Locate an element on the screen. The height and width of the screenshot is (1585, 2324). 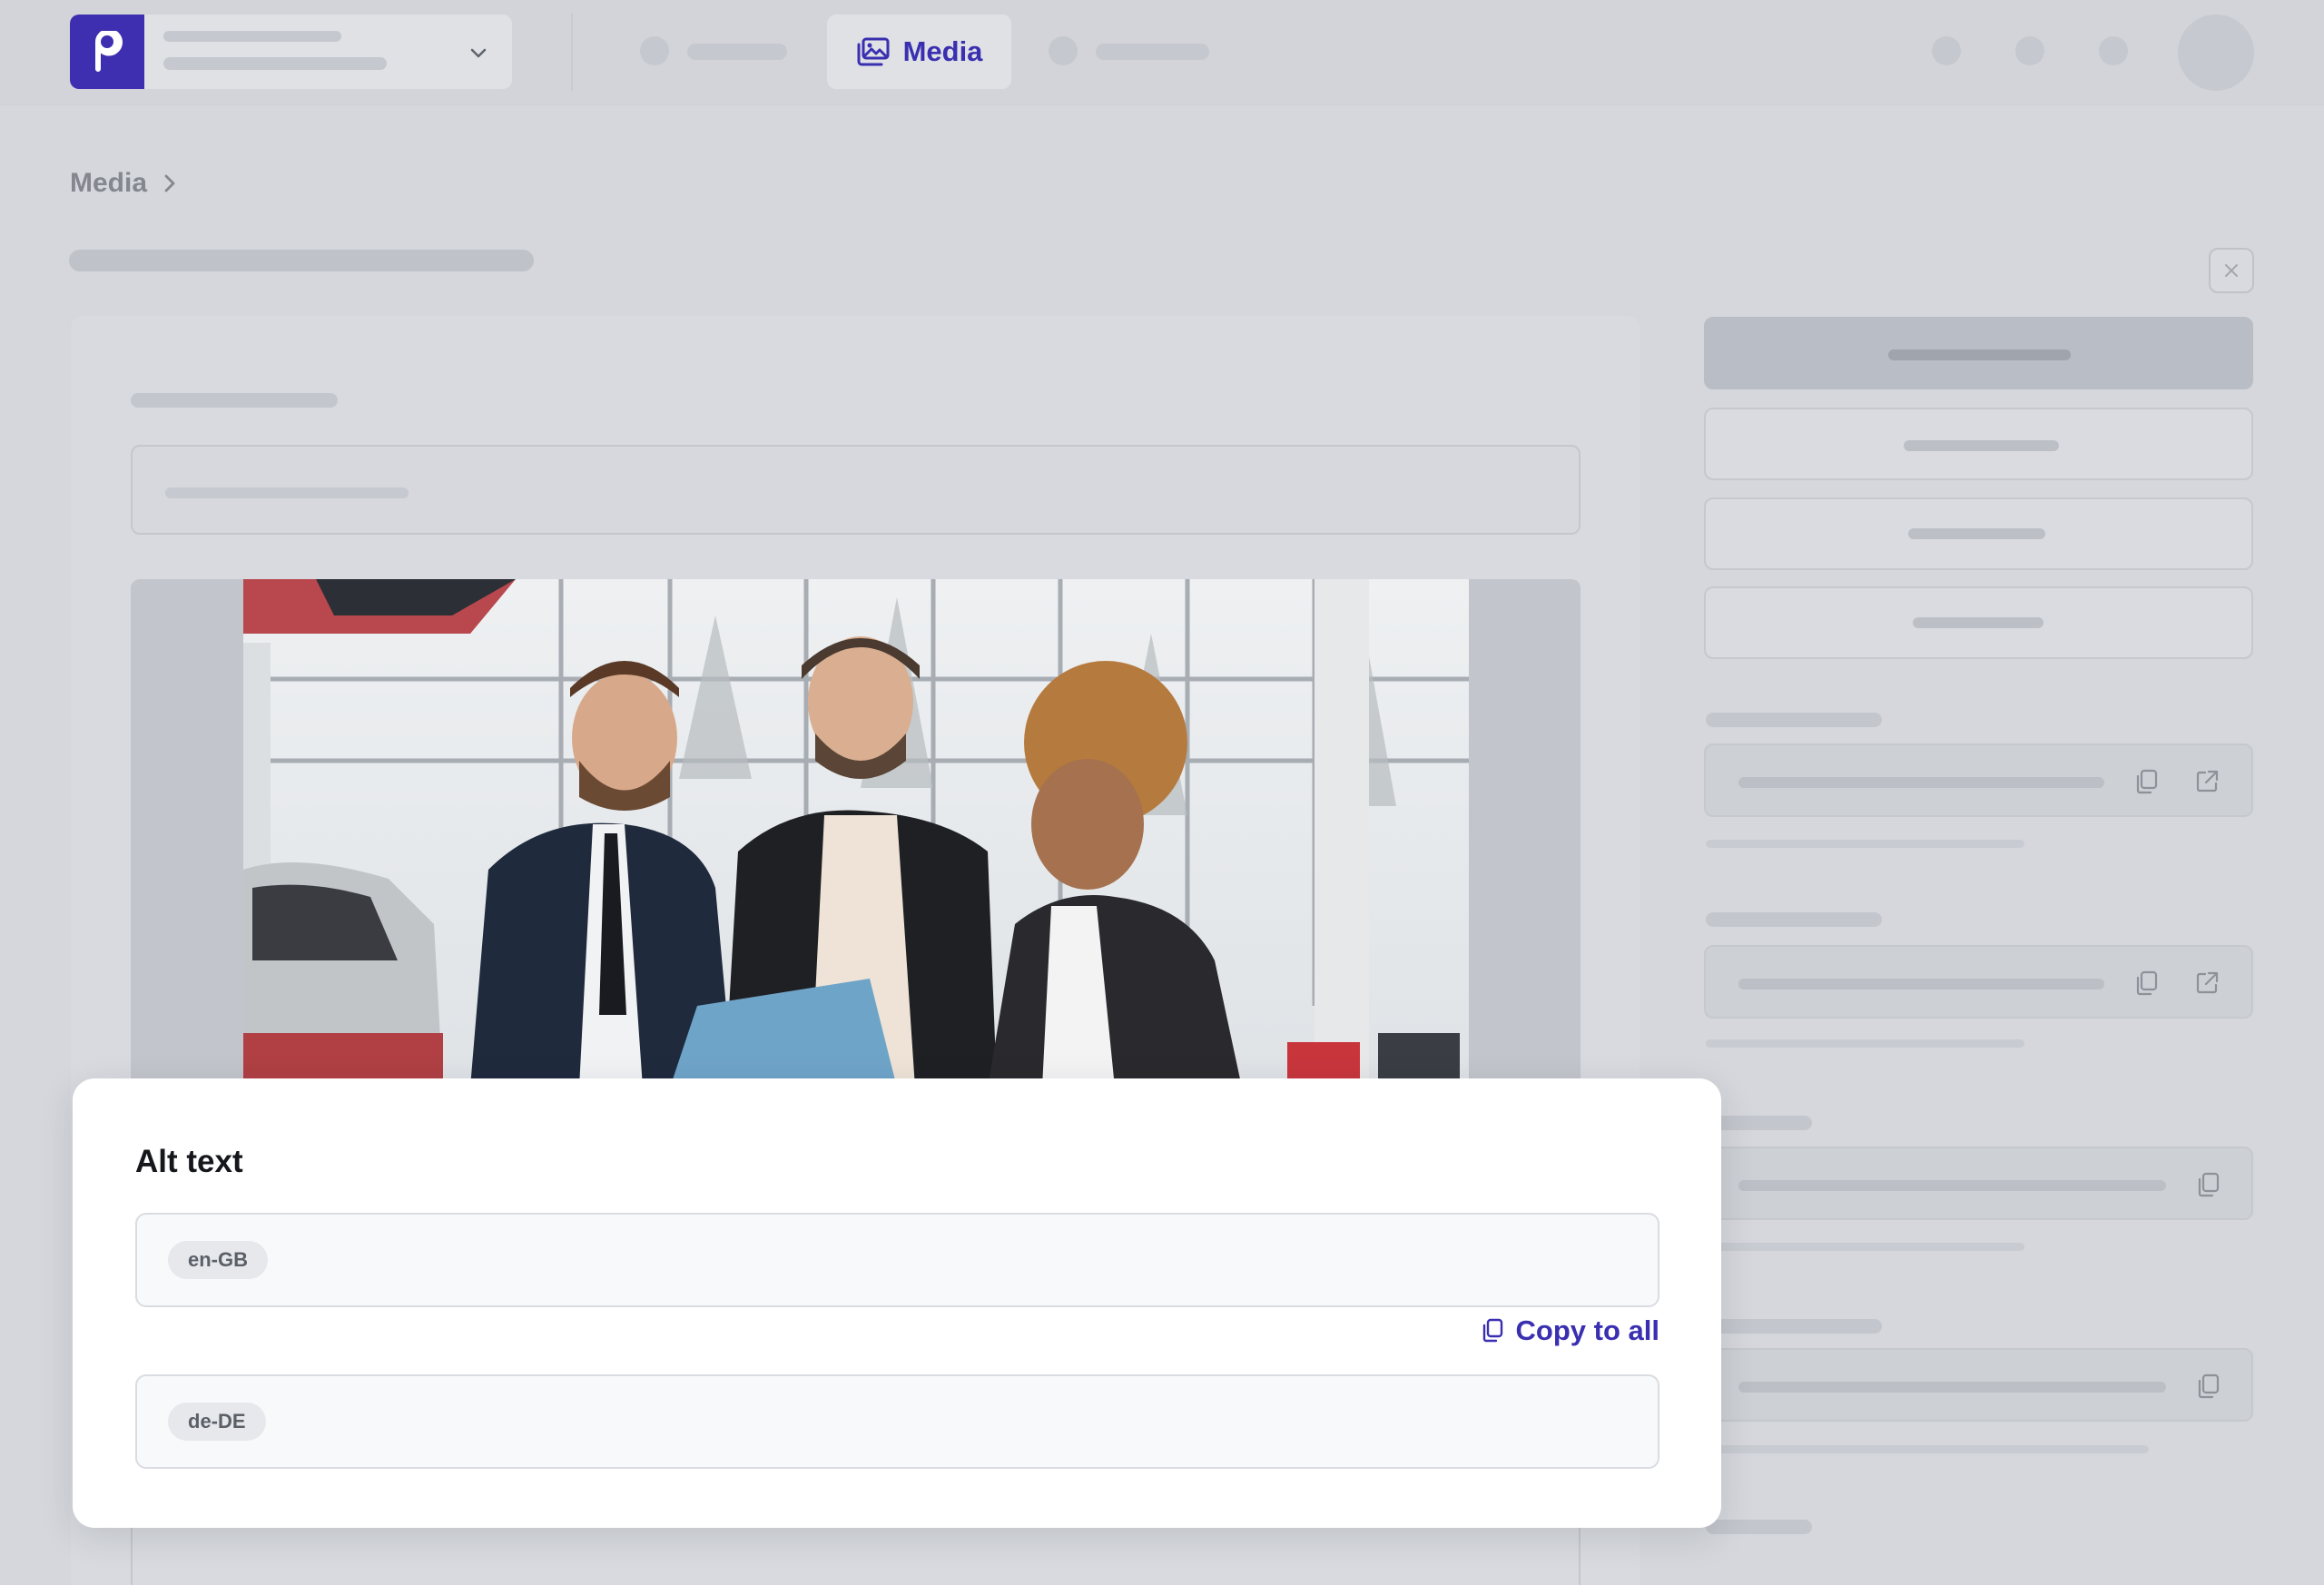
breadcrumb: Media is located at coordinates (125, 183).